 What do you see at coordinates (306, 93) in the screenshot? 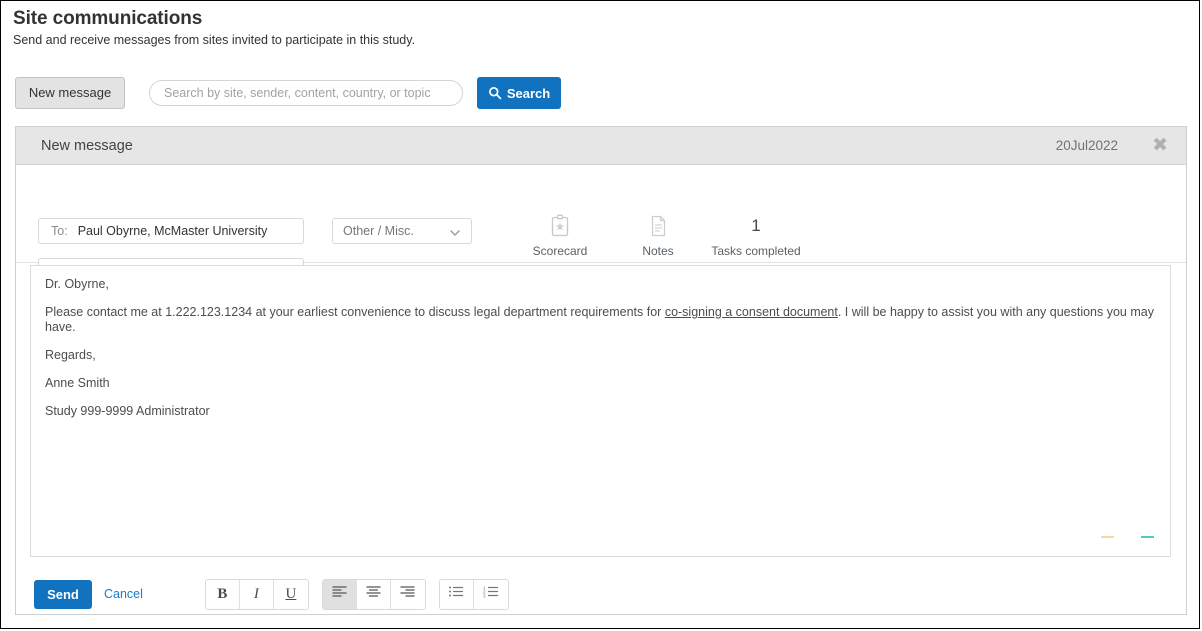
I see `search-input` at bounding box center [306, 93].